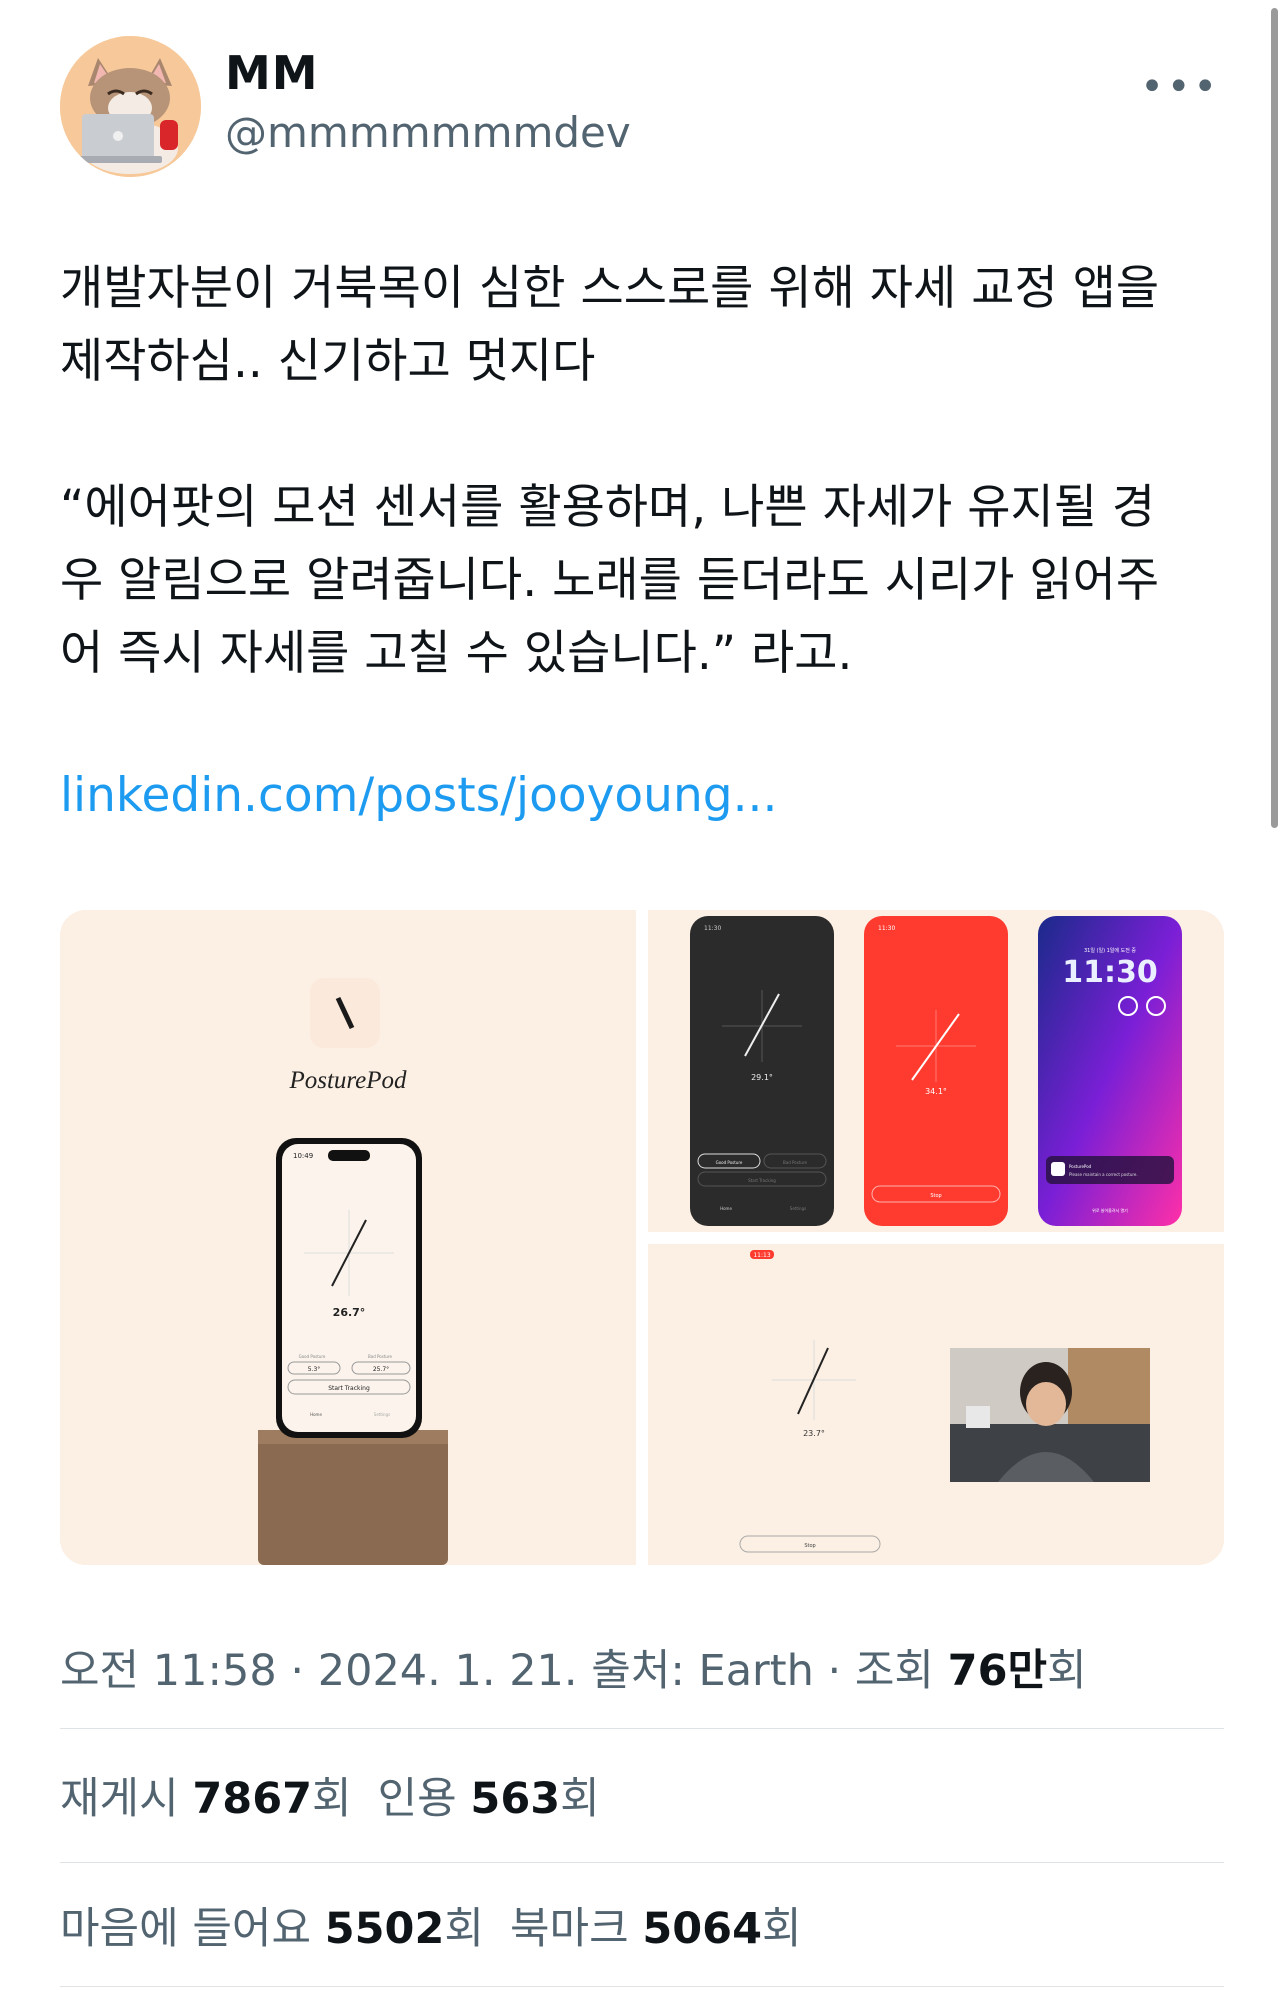 This screenshot has height=1990, width=1284. What do you see at coordinates (1274, 418) in the screenshot?
I see `scrollbar` at bounding box center [1274, 418].